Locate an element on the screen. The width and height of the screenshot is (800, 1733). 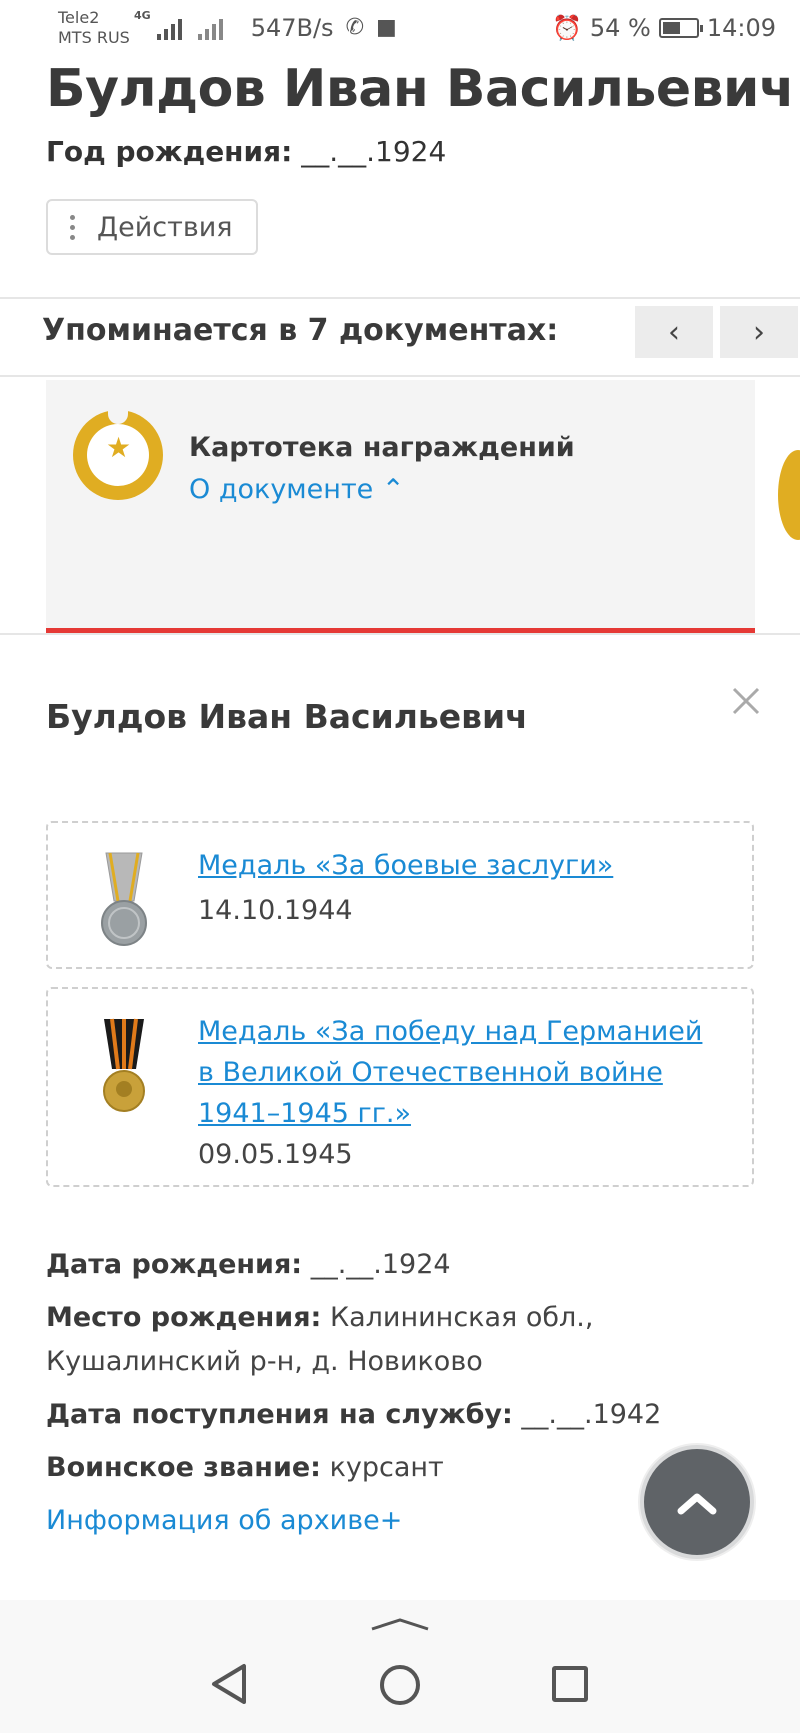
alarm-icon: ⏰ is located at coordinates (566, 27).